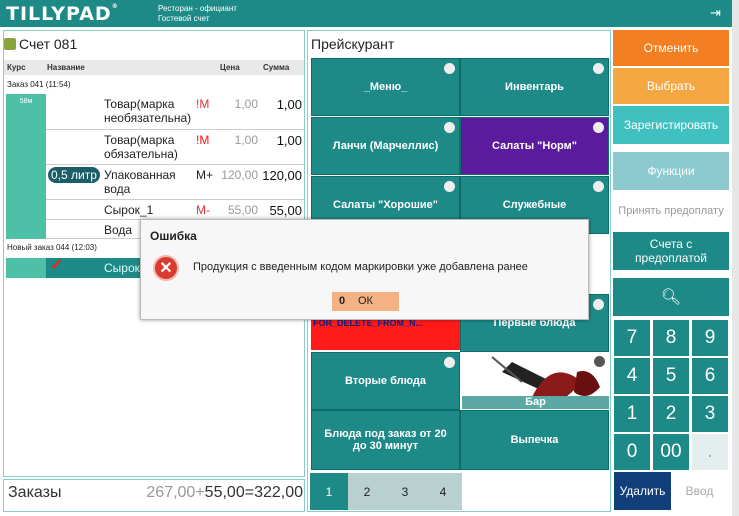 The width and height of the screenshot is (739, 516). I want to click on keypad-key: 4, so click(632, 376).